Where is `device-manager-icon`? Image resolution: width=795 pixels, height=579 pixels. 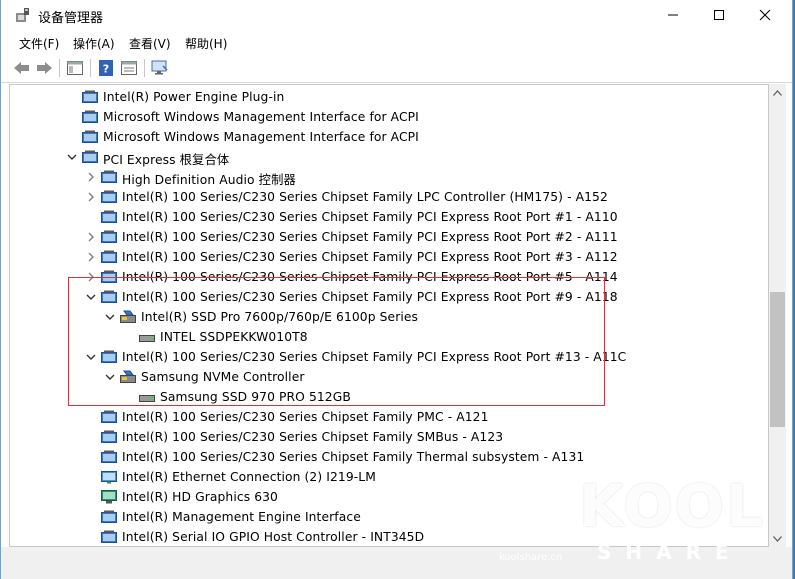 device-manager-icon is located at coordinates (22, 15).